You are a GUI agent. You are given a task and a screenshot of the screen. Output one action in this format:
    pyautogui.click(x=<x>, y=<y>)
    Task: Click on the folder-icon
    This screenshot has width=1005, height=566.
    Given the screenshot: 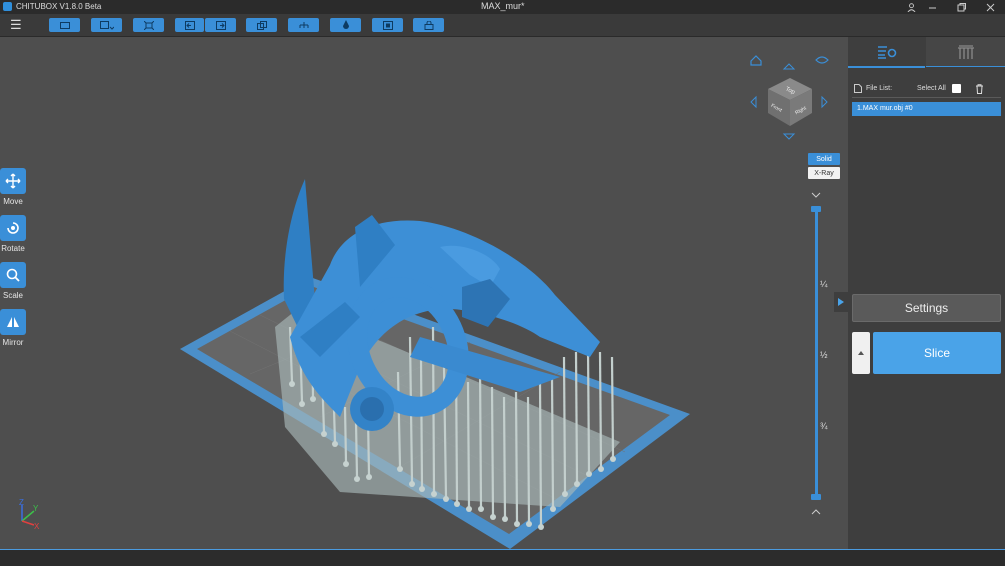 What is the action you would take?
    pyautogui.click(x=64, y=25)
    